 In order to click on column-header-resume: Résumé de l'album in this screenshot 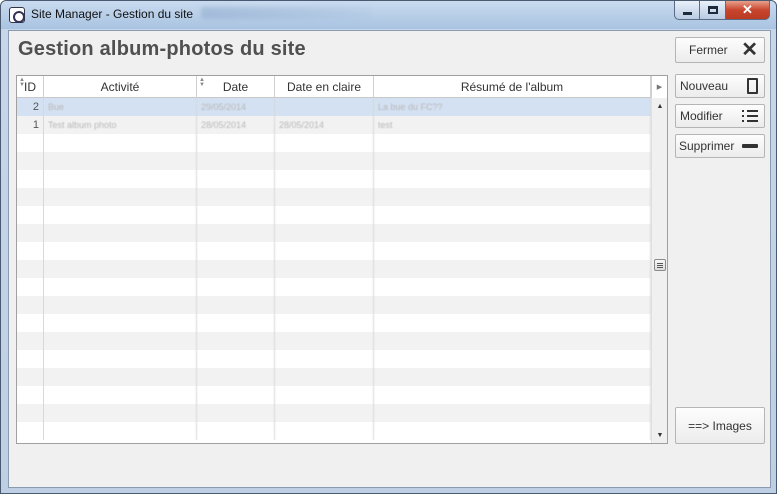, I will do `click(512, 87)`.